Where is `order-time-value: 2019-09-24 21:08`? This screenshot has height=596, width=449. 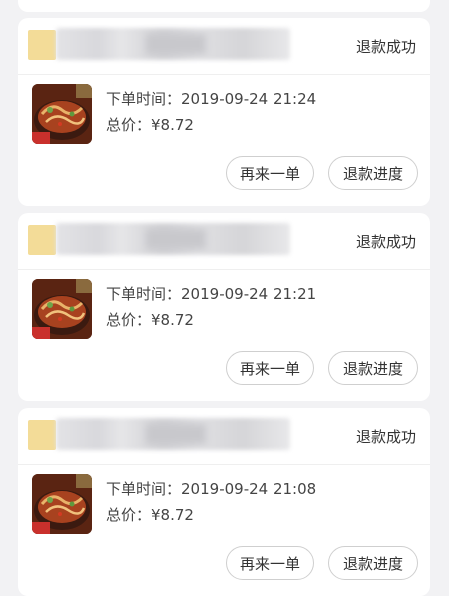
order-time-value: 2019-09-24 21:08 is located at coordinates (249, 489).